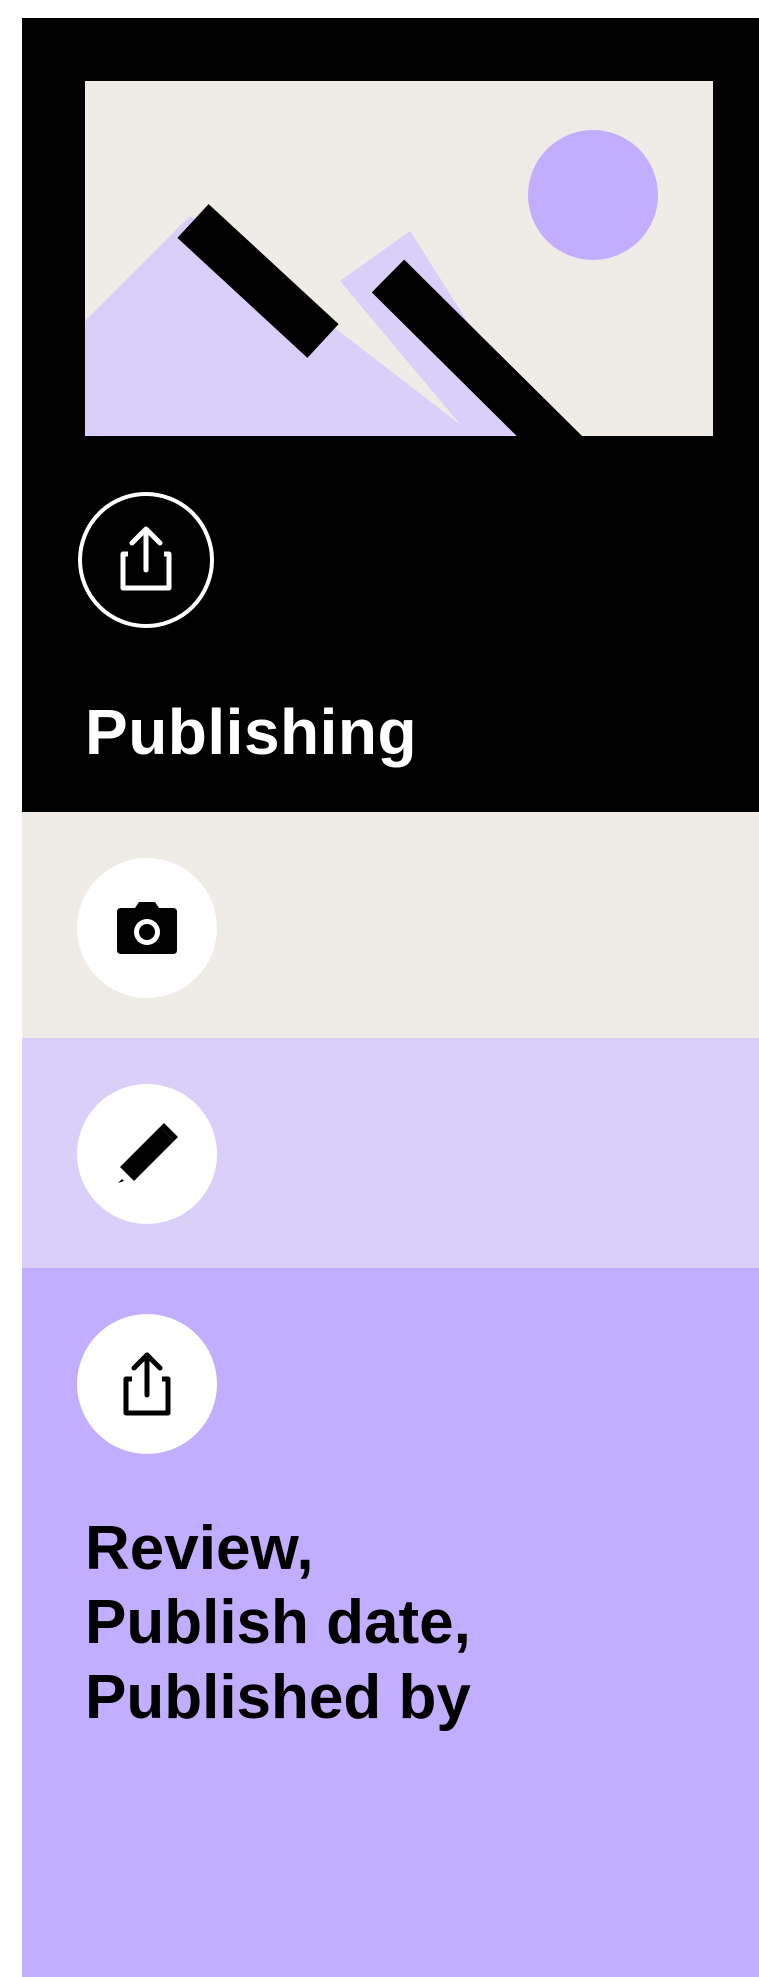  I want to click on detail-published-by: Published by, so click(278, 1697).